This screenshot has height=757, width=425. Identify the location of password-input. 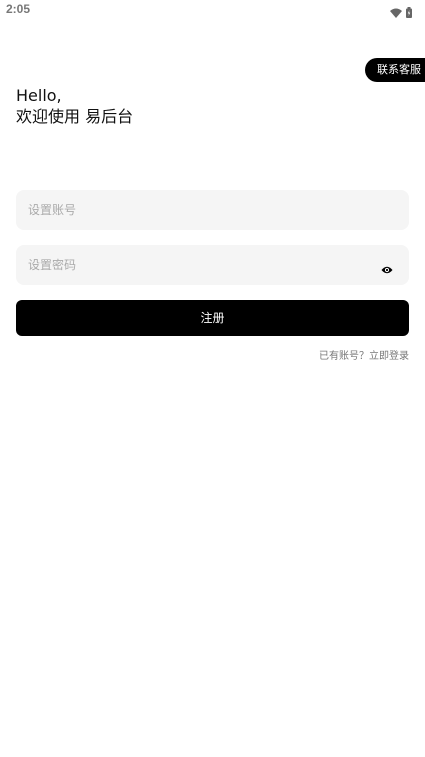
(187, 265).